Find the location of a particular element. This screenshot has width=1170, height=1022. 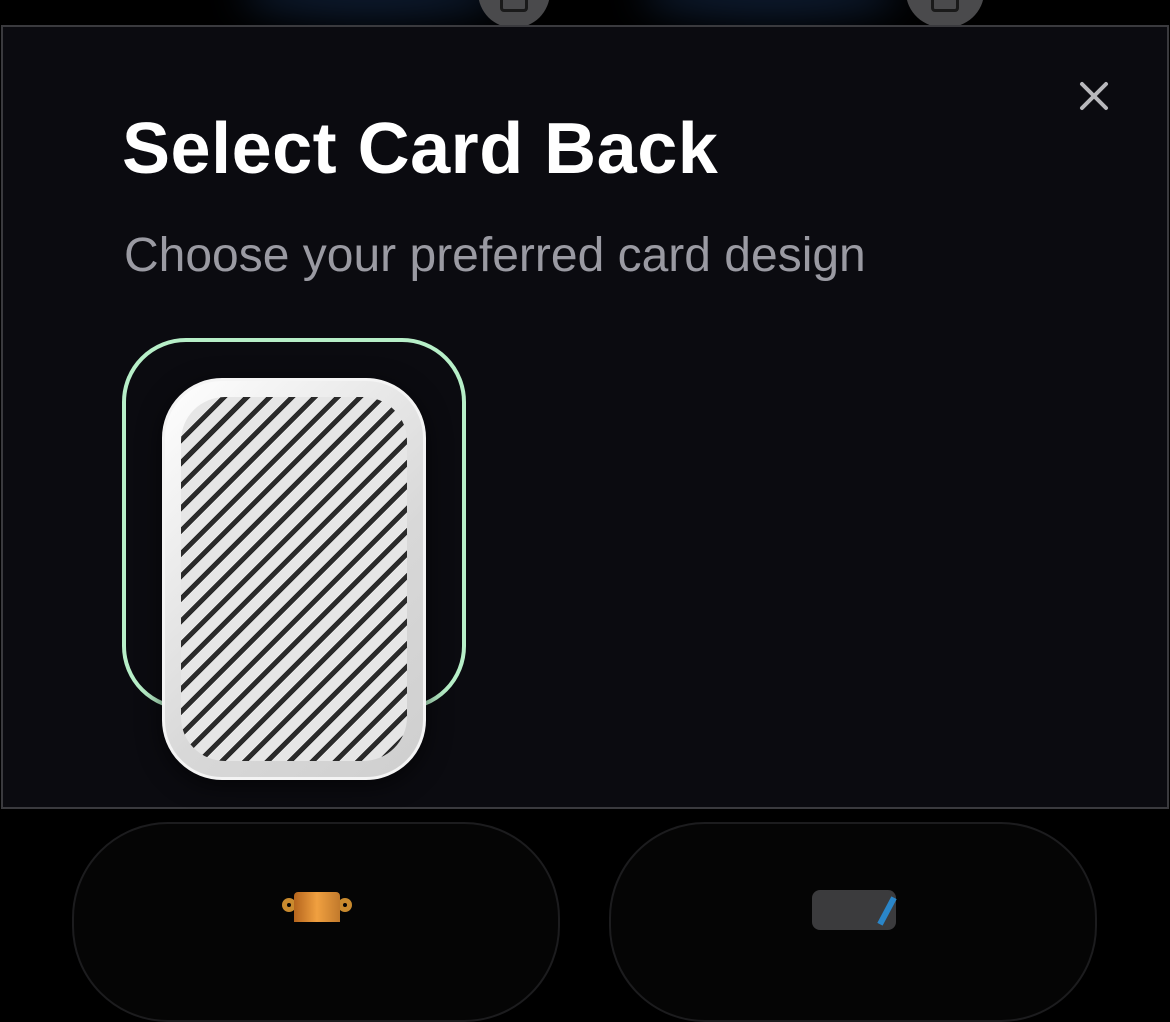

background-tile is located at coordinates (316, 922).